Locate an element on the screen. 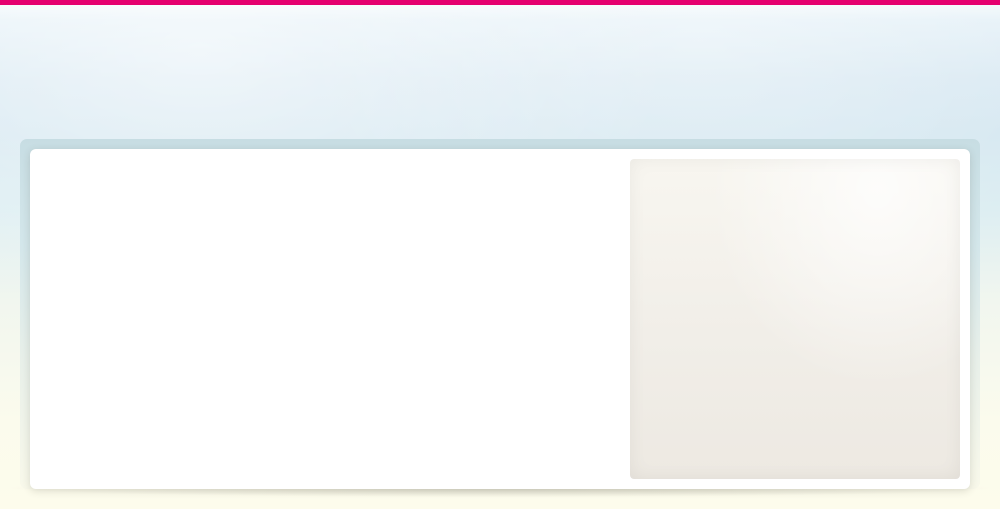 The image size is (1000, 509). top-accent-bar is located at coordinates (500, 2).